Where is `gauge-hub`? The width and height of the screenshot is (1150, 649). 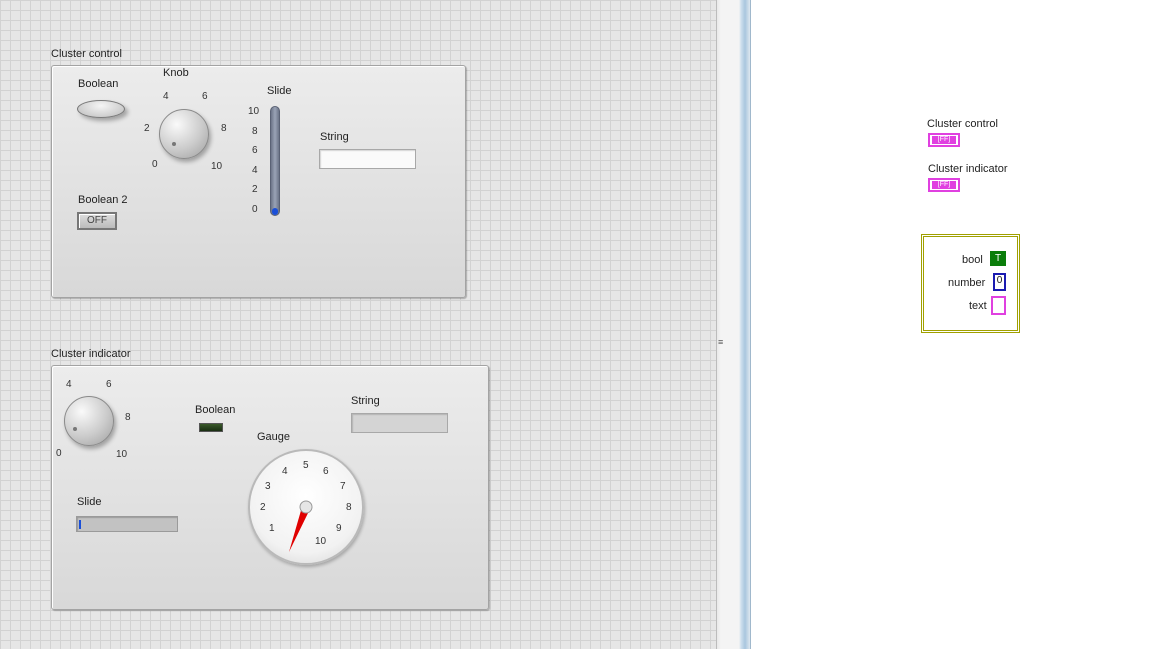
gauge-hub is located at coordinates (306, 507).